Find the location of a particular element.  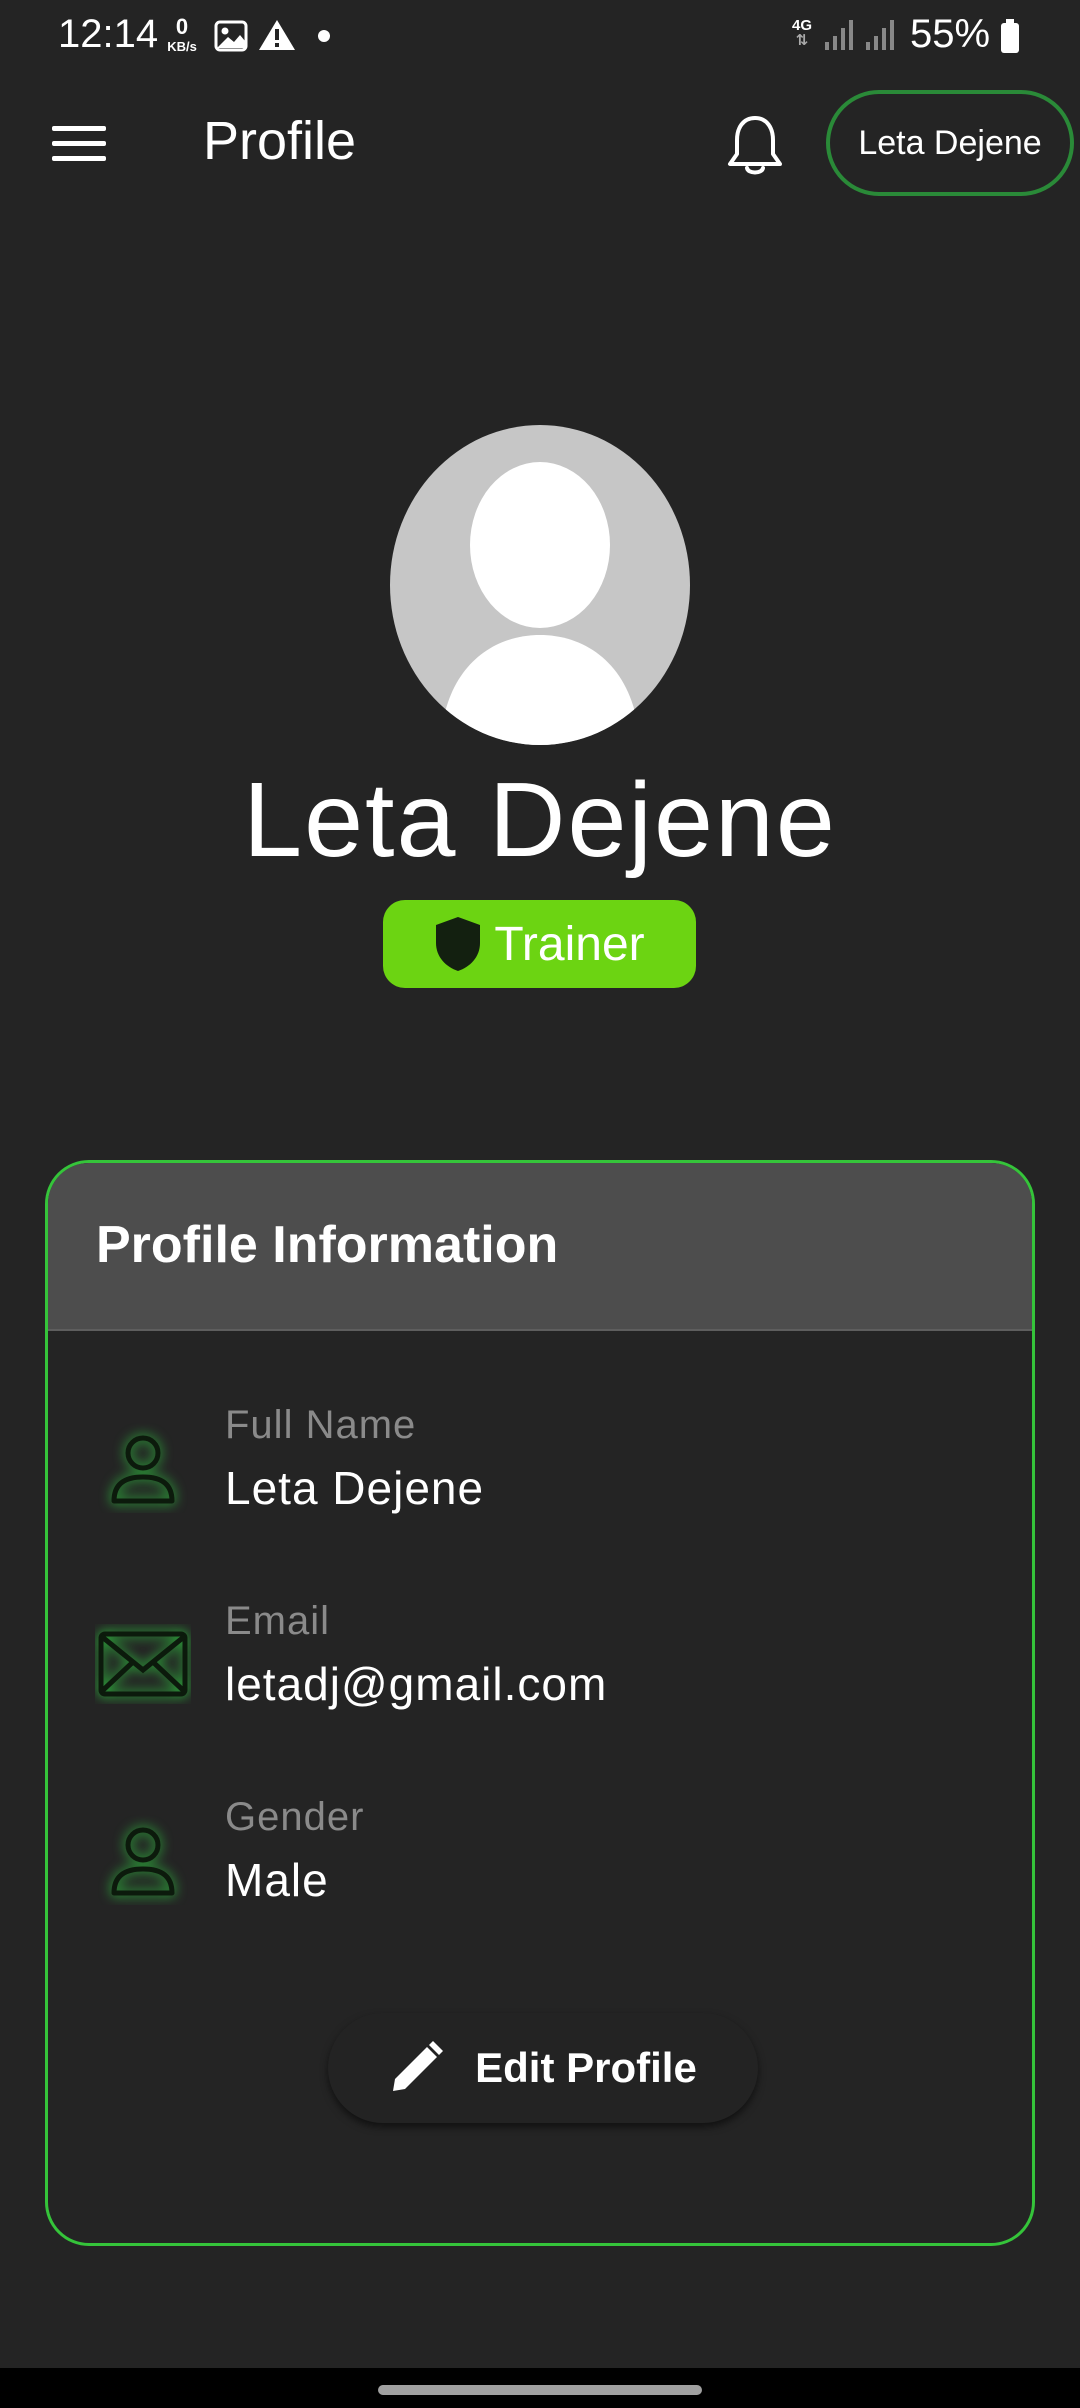

avatar is located at coordinates (540, 585).